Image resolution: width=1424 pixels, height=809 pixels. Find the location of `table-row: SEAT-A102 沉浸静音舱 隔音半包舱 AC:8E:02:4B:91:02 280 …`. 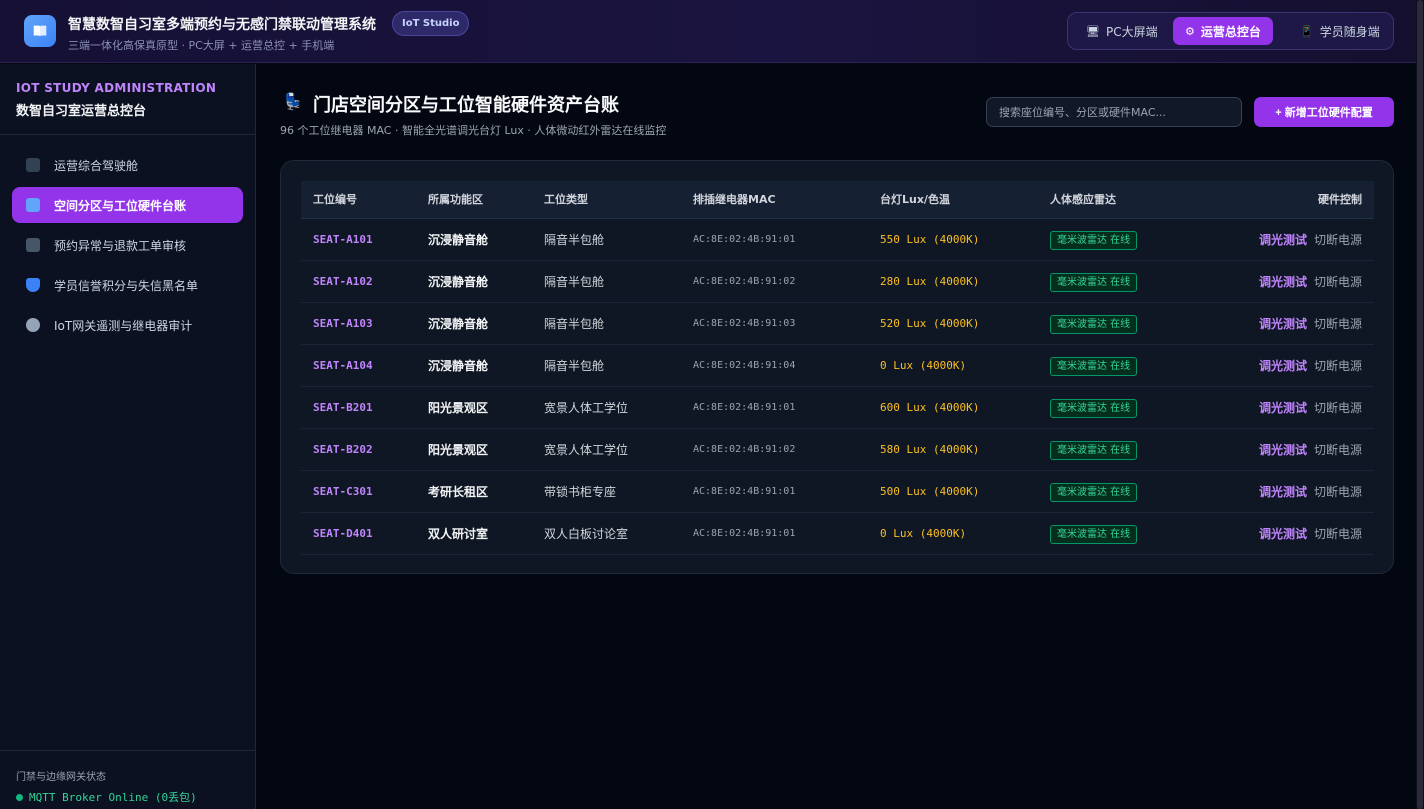

table-row: SEAT-A102 沉浸静音舱 隔音半包舱 AC:8E:02:4B:91:02 280 … is located at coordinates (837, 282).